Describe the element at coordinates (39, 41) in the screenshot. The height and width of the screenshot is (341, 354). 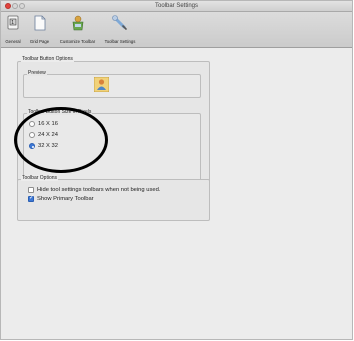
I see `toolbar-item-label: Grid Page` at that location.